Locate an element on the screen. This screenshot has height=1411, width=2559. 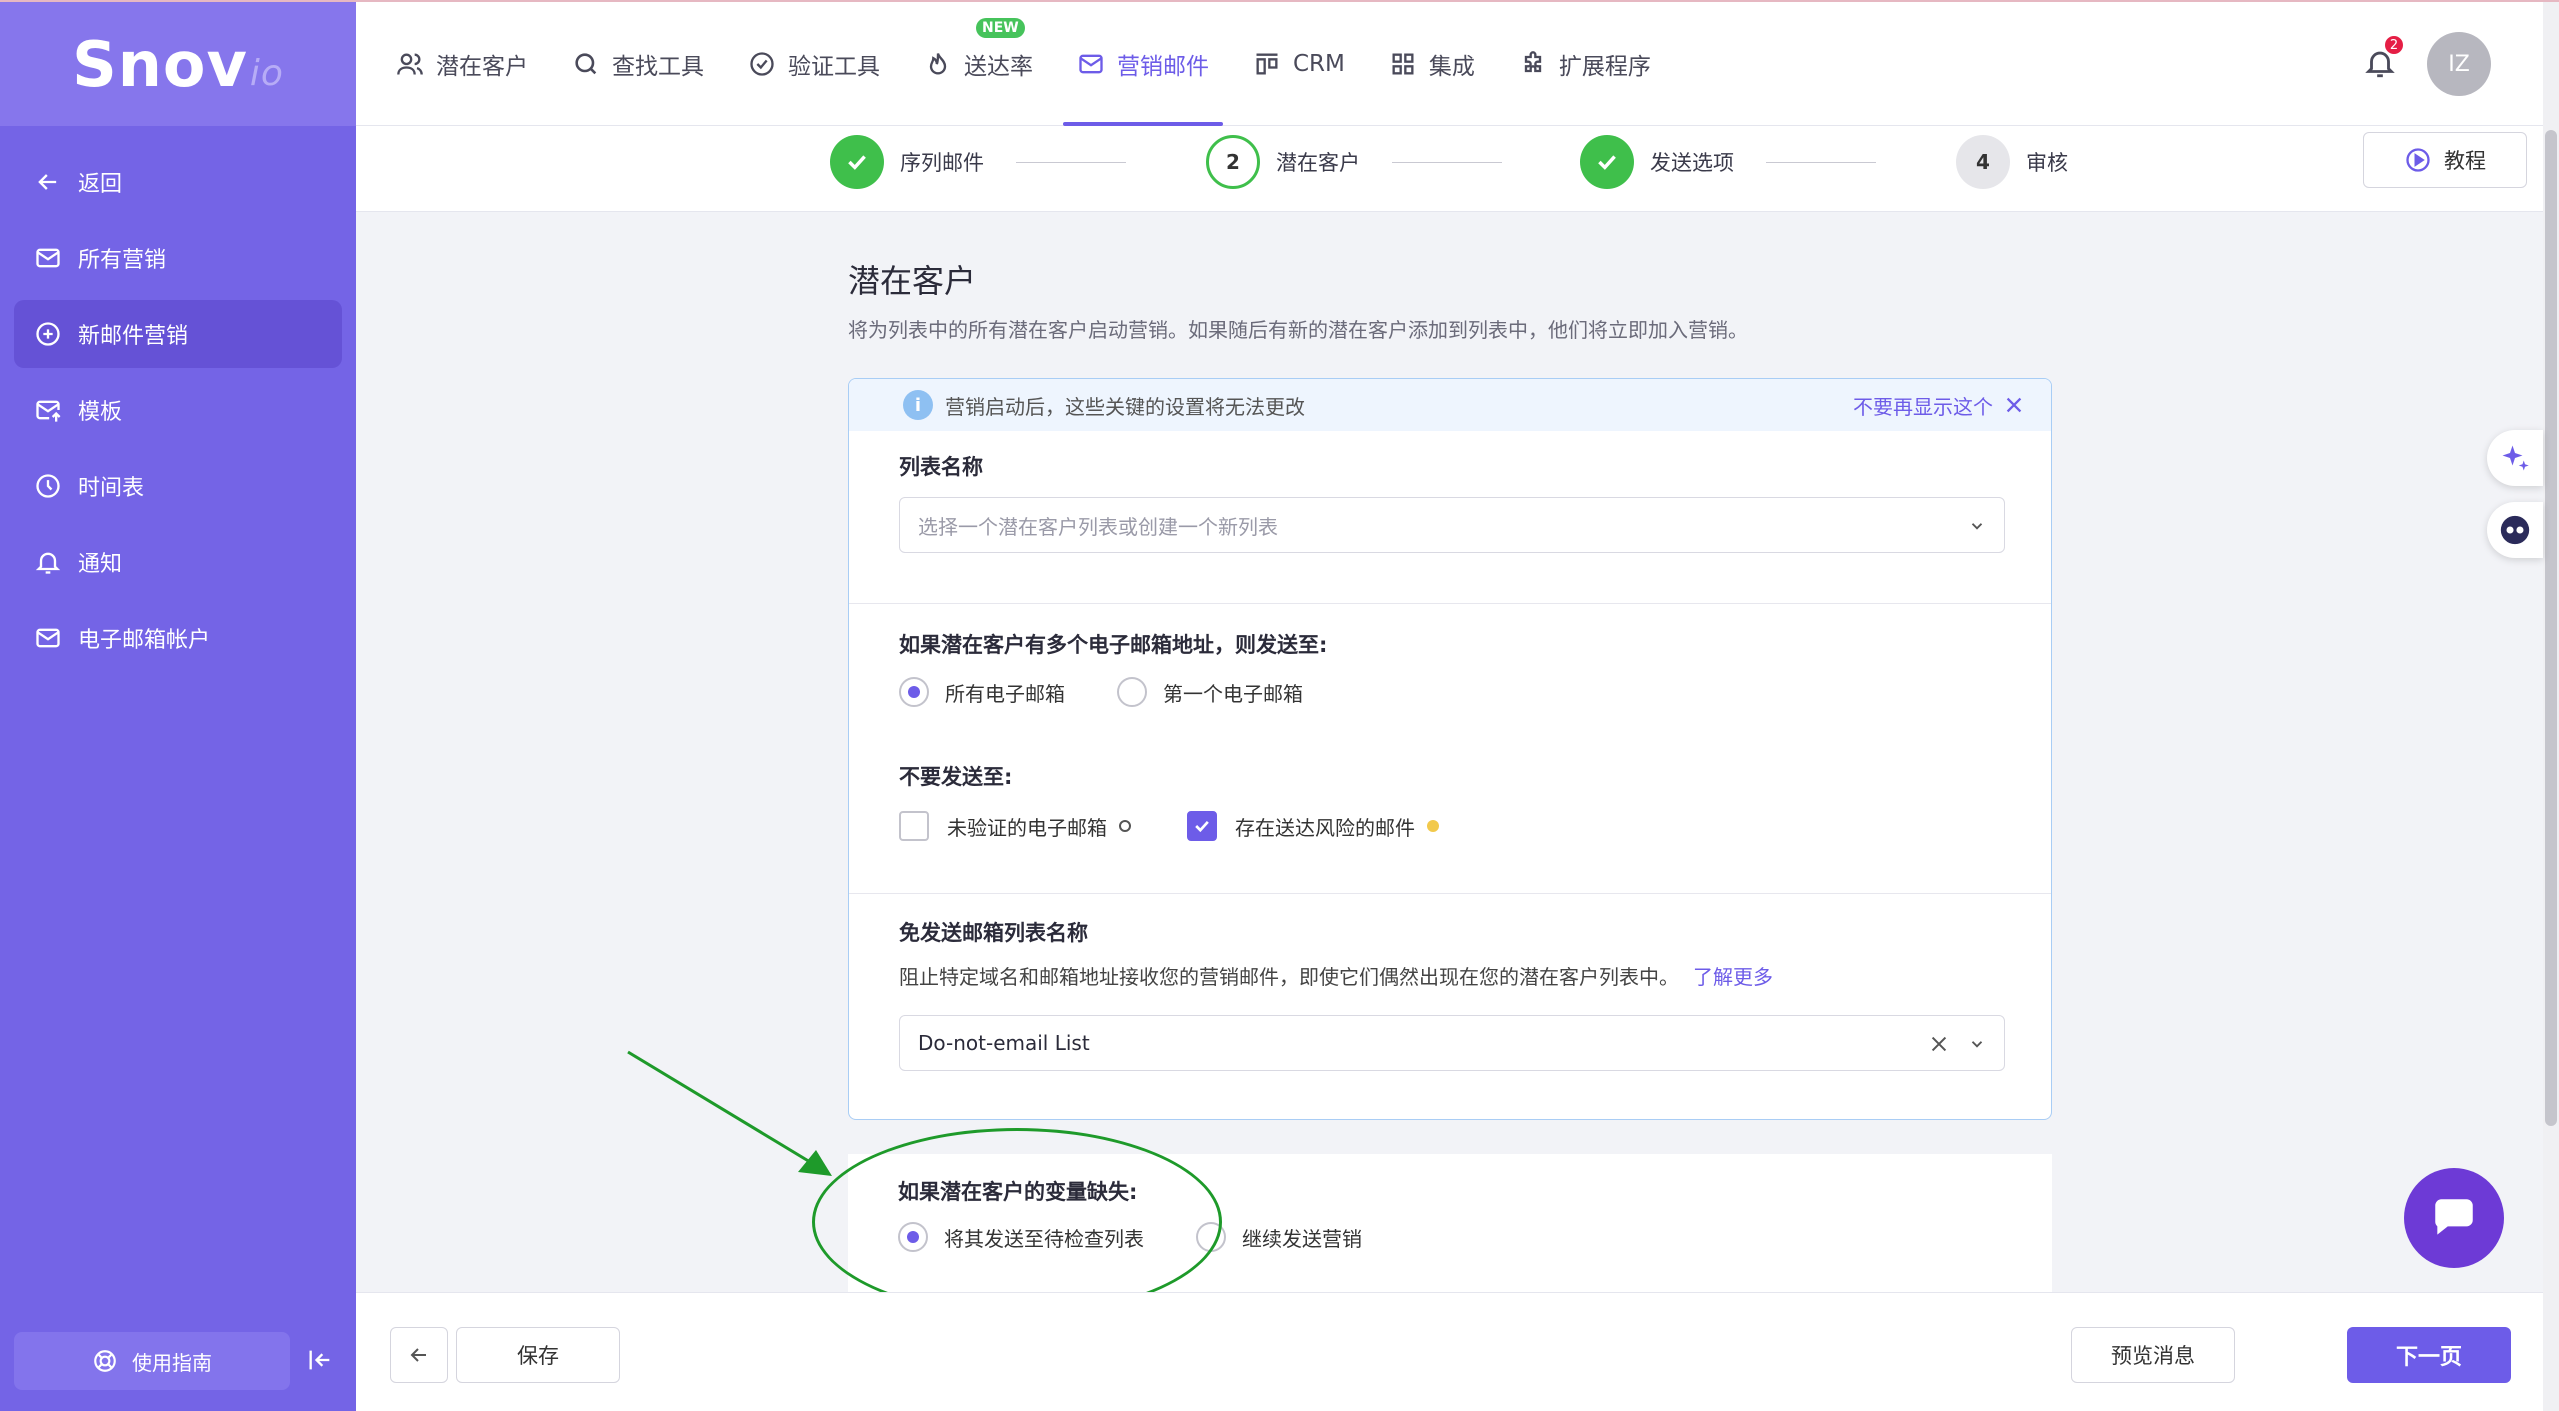
sidebar-item-email-accounts: 电子邮箱帐户 is located at coordinates (178, 638).